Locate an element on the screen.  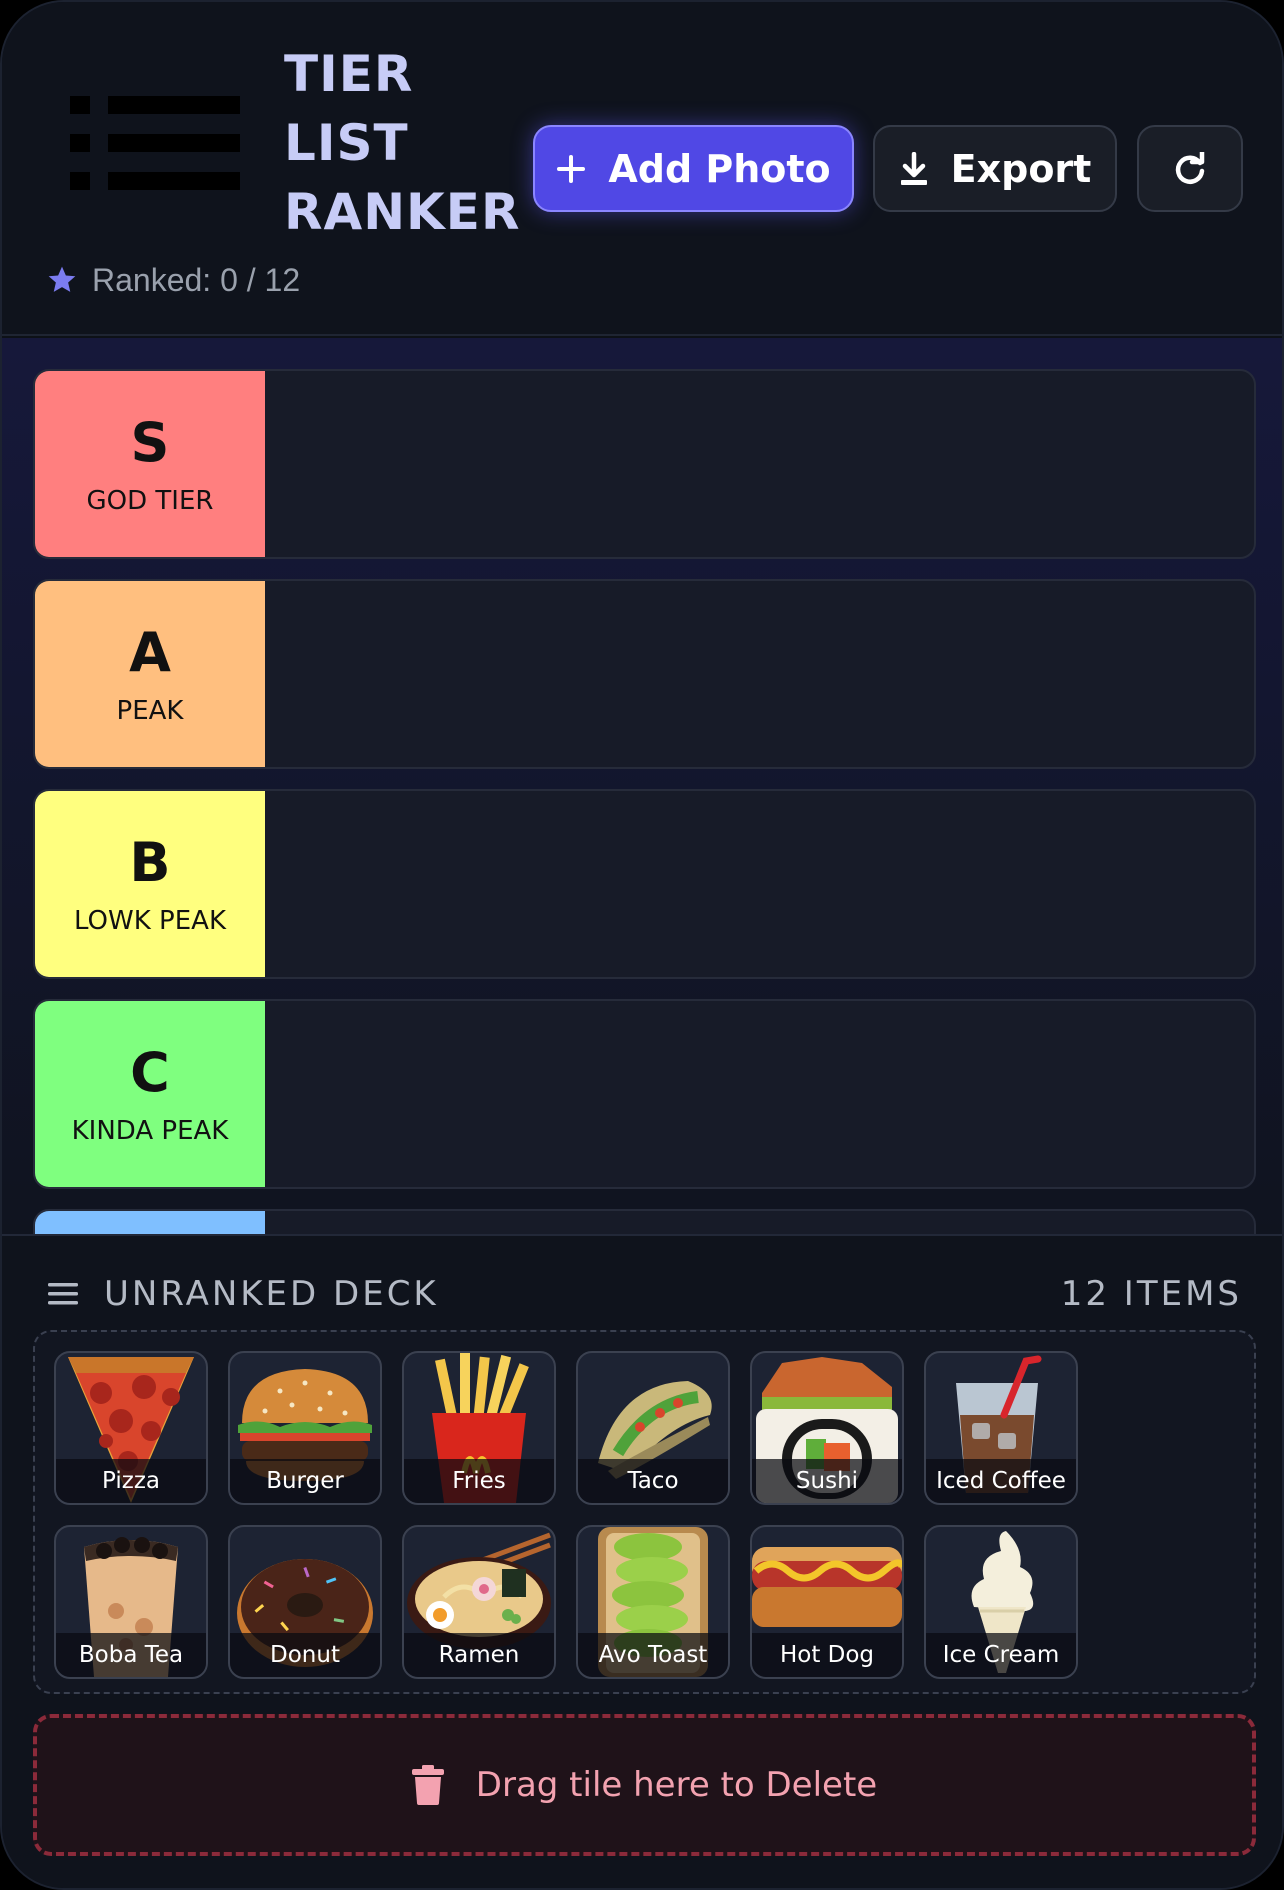
tile-ice-cream: Ice Cream is located at coordinates (1001, 1602).